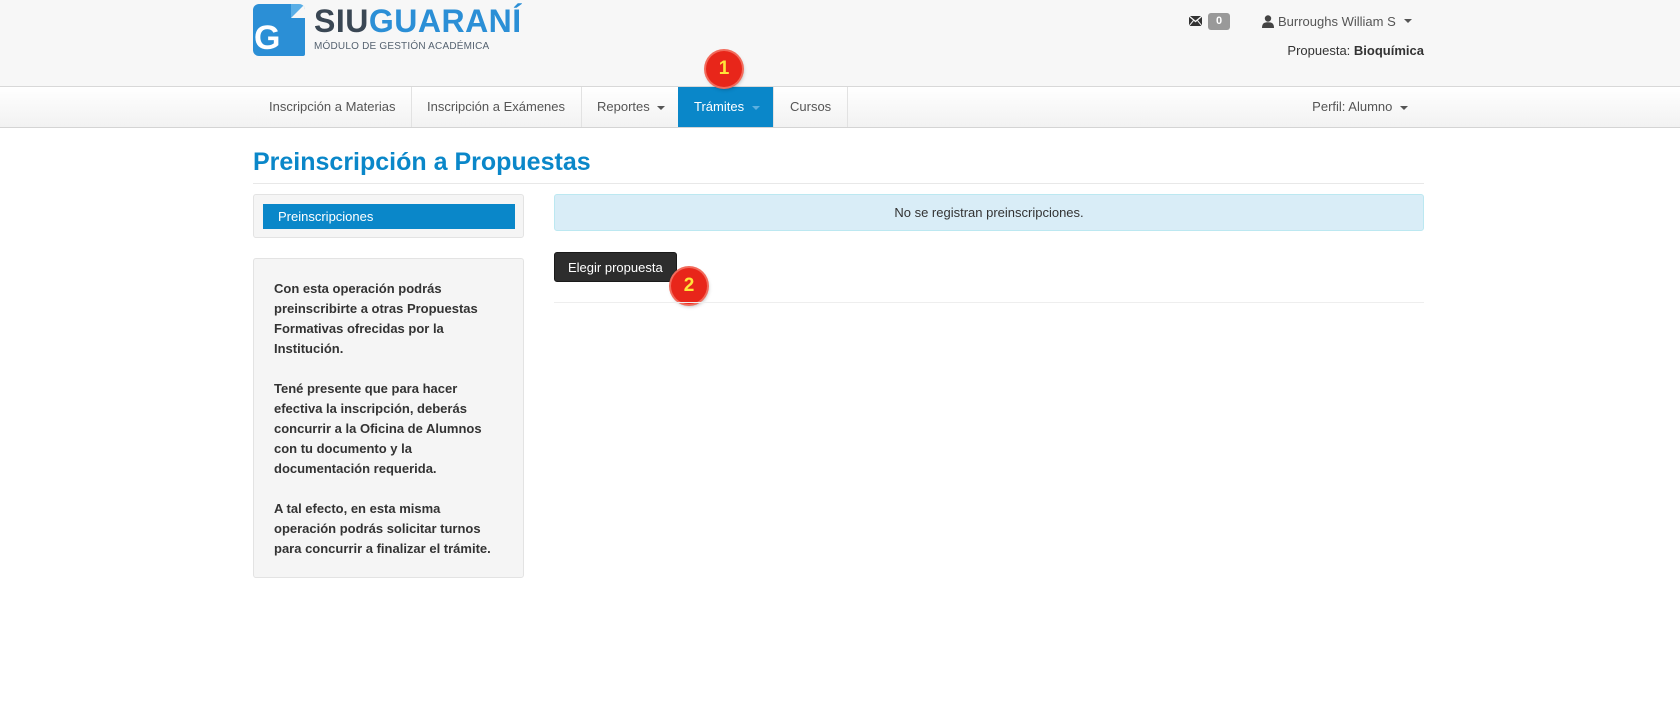 This screenshot has width=1680, height=716. I want to click on nav-item-reportes: Reportes, so click(632, 107).